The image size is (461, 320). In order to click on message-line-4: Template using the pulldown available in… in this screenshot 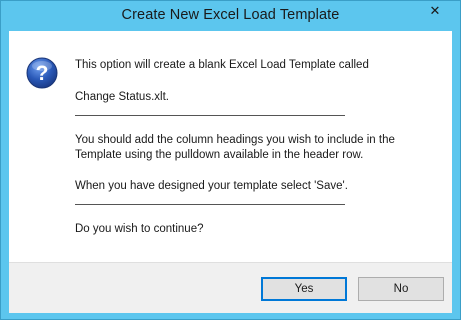, I will do `click(219, 155)`.